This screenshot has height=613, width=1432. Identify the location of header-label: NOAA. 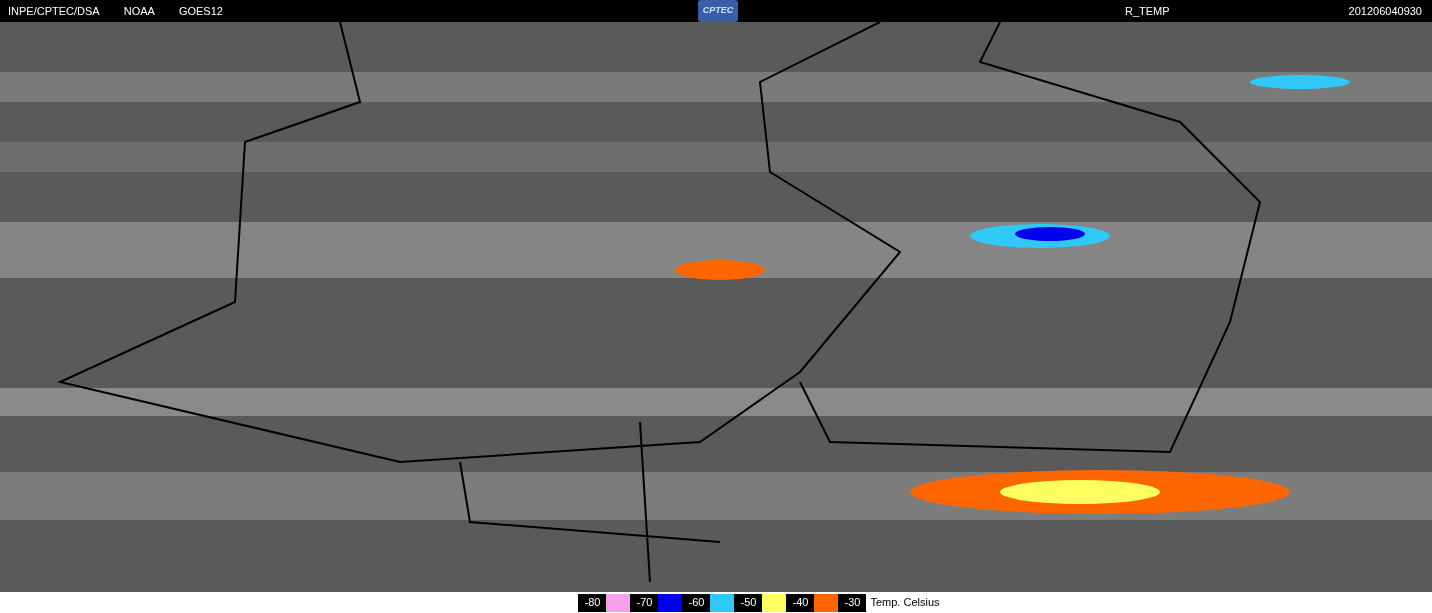
(139, 11).